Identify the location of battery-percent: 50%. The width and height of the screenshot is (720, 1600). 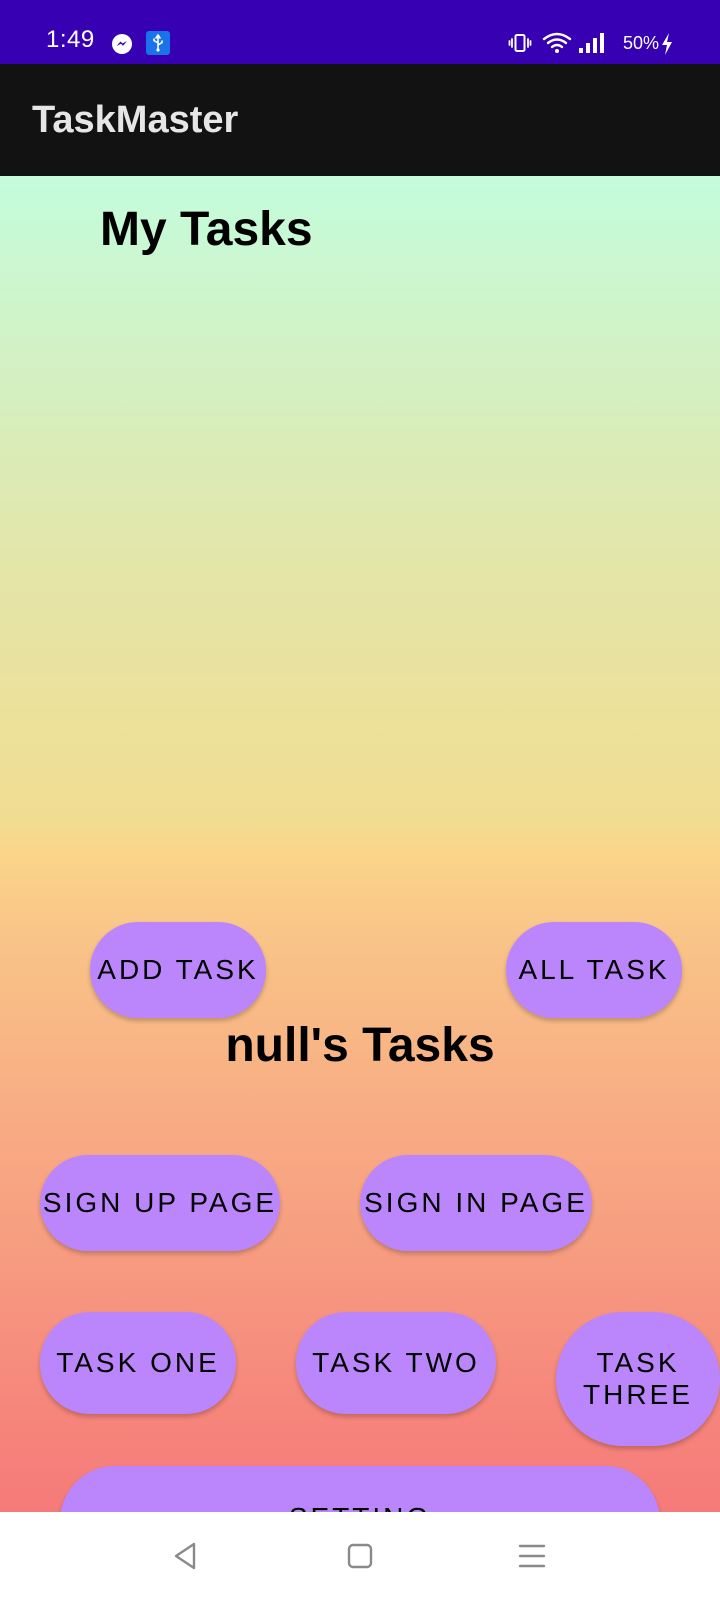
(641, 43).